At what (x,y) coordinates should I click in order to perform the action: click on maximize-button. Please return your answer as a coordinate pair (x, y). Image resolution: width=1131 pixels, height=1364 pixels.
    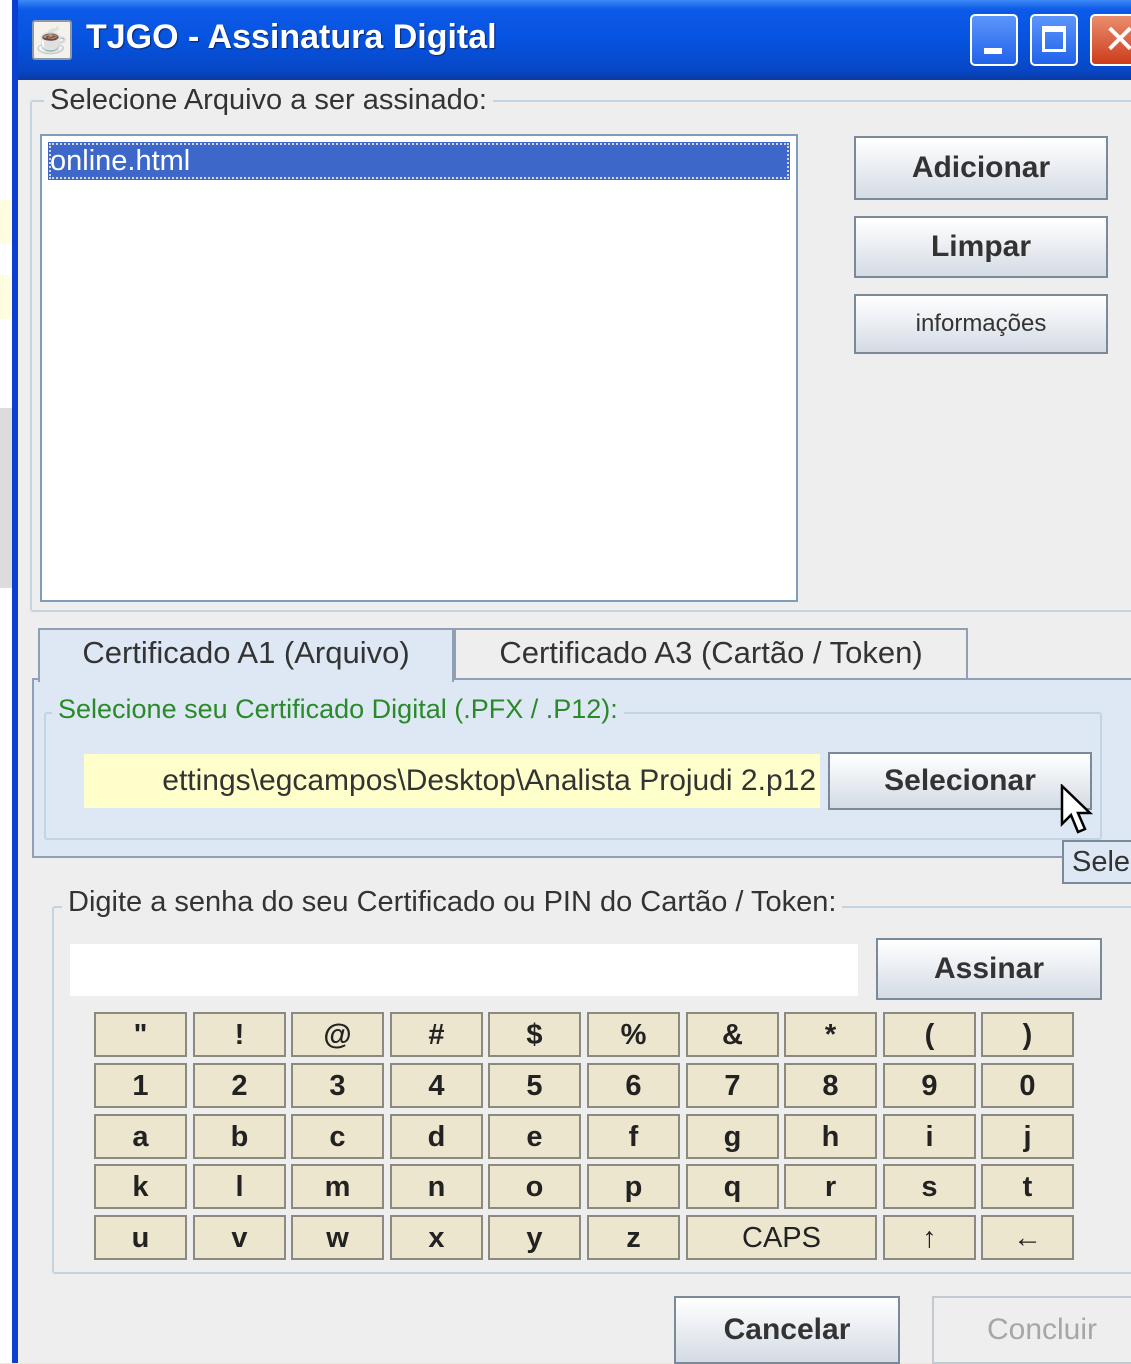
    Looking at the image, I should click on (1054, 40).